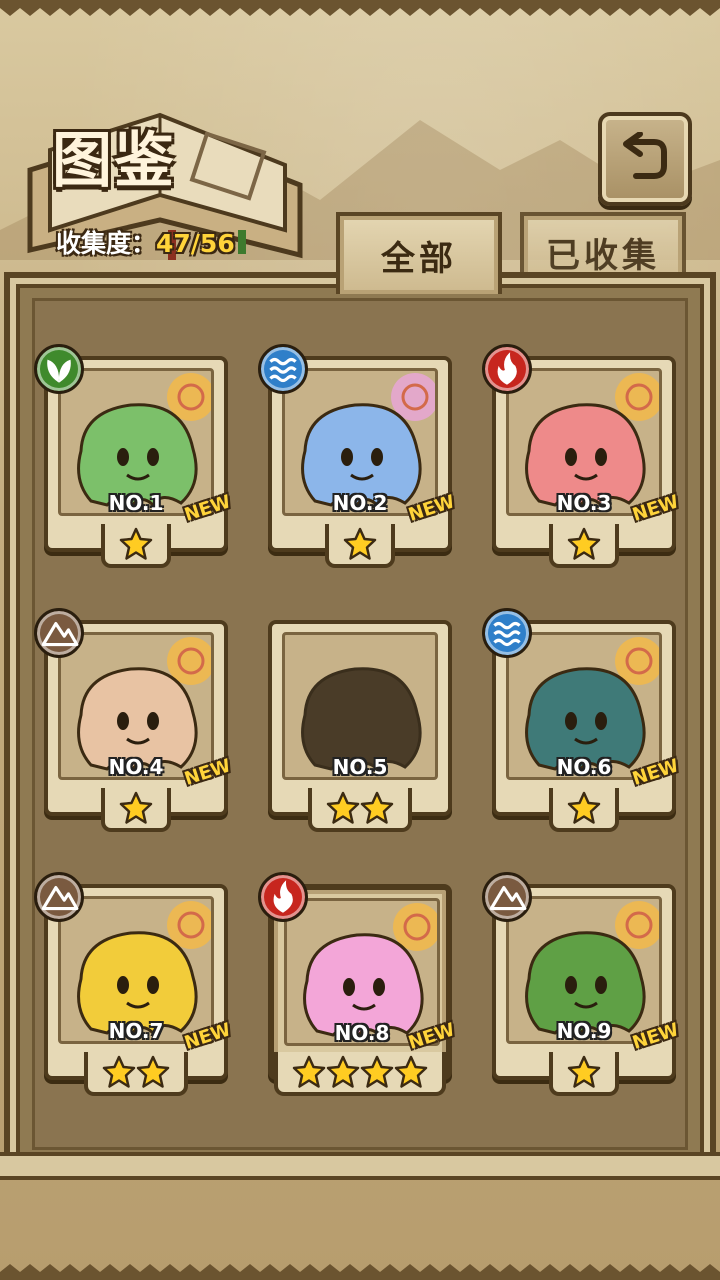  What do you see at coordinates (195, 243) in the screenshot?
I see `collection-value: 47/56` at bounding box center [195, 243].